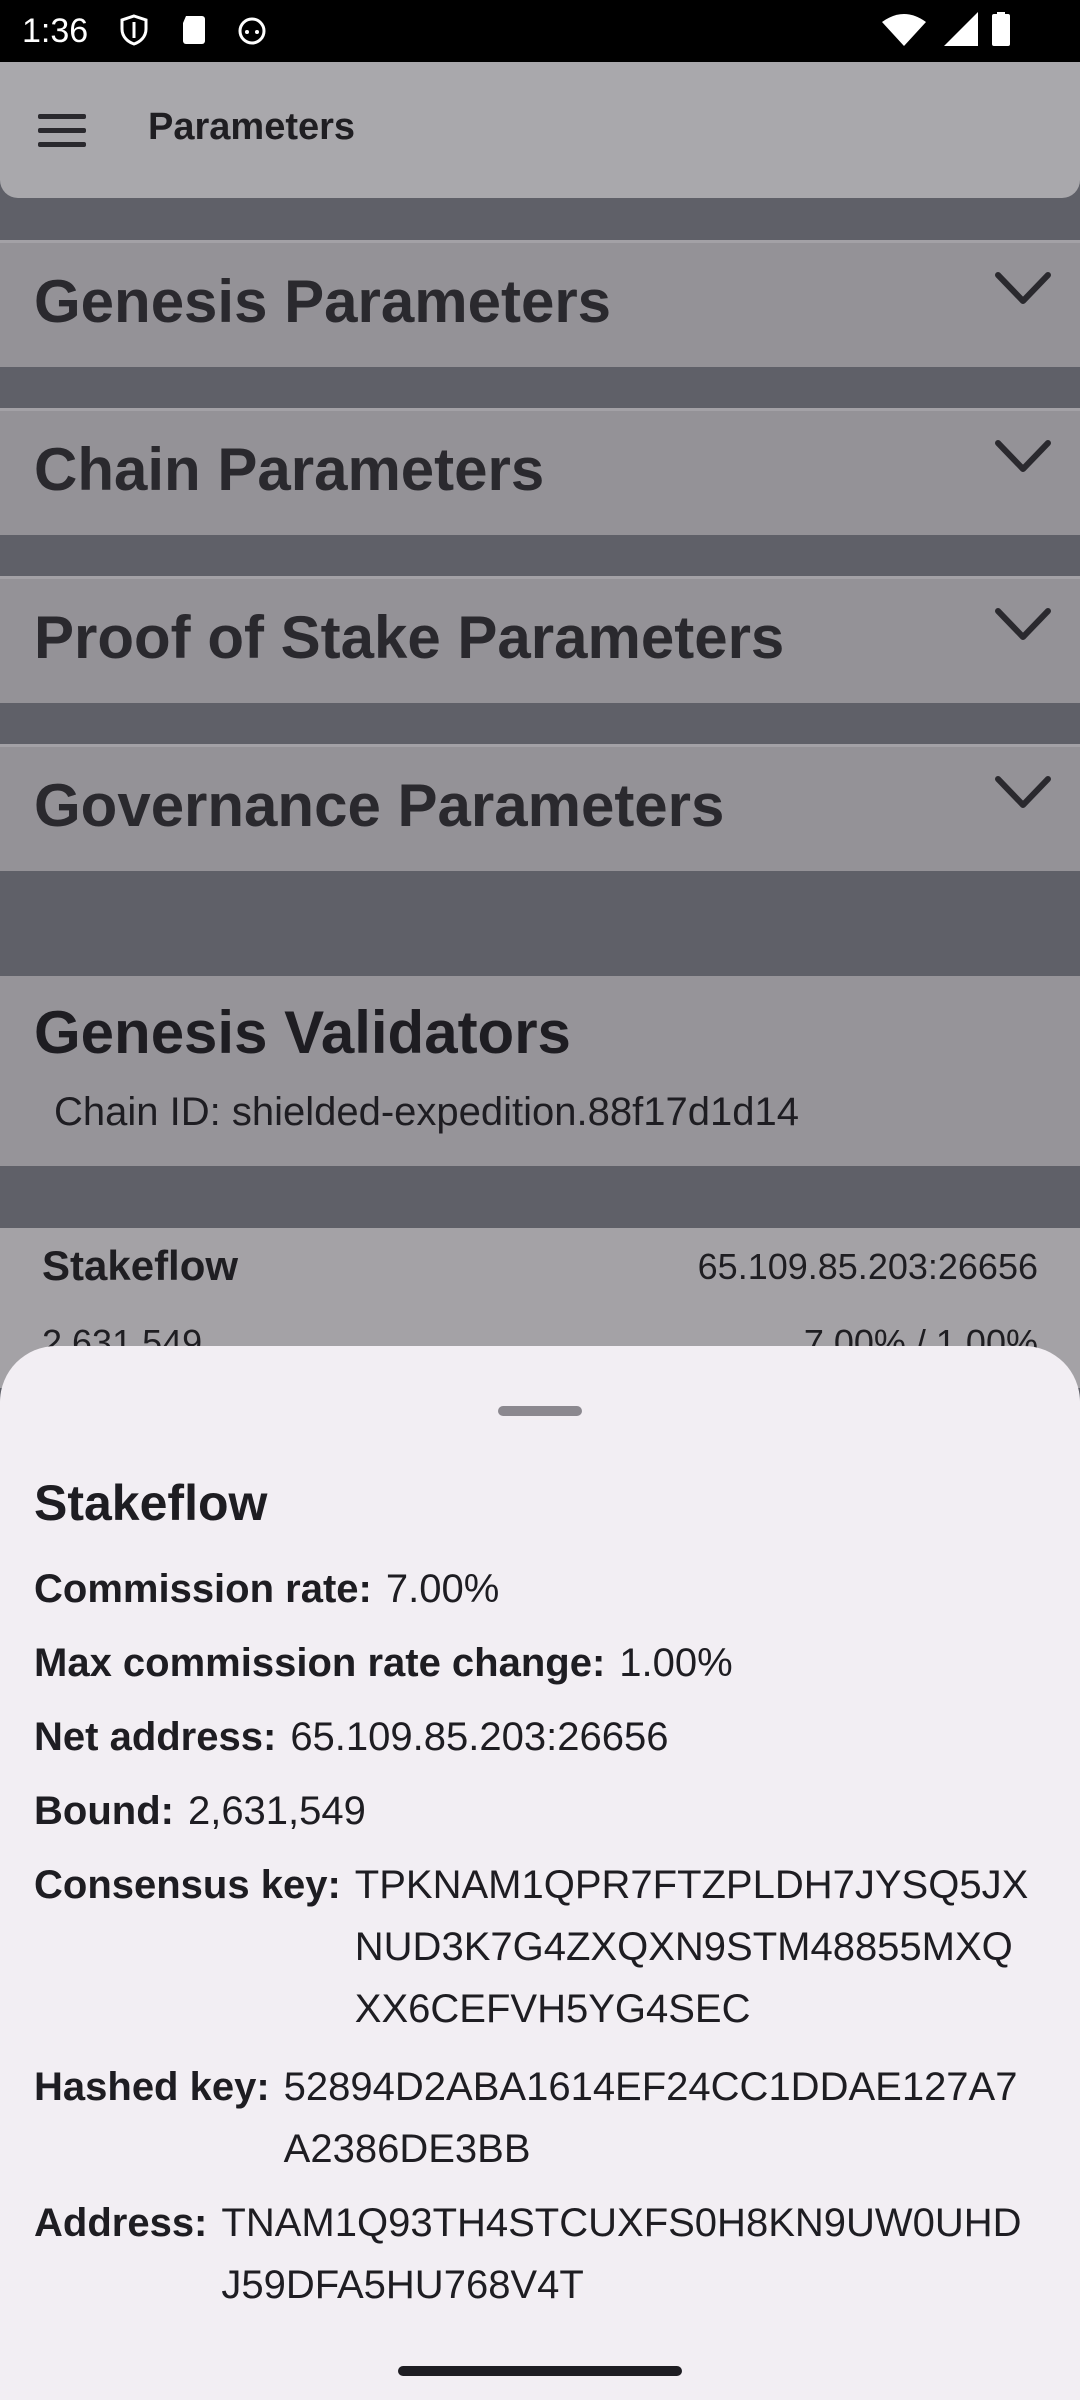 The width and height of the screenshot is (1080, 2400). What do you see at coordinates (323, 301) in the screenshot?
I see `section-label: Genesis Parameters` at bounding box center [323, 301].